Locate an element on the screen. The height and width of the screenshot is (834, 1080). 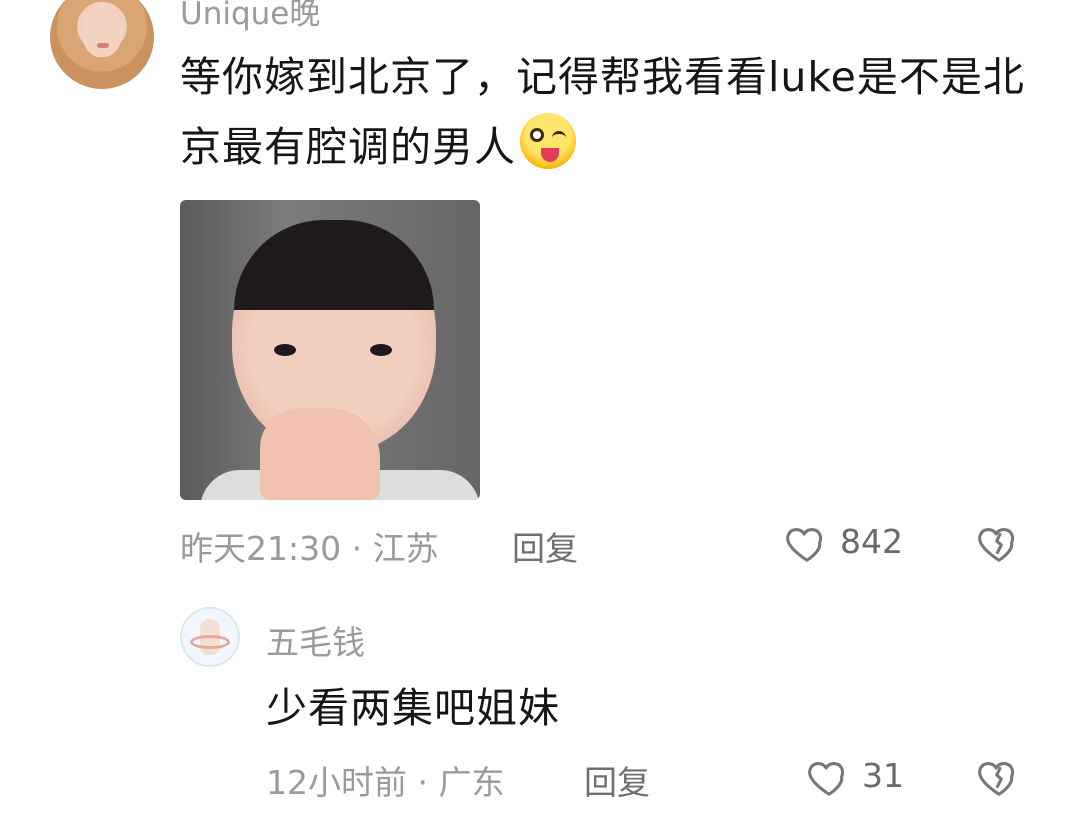
comment-text-body: 等你嫁到北京了，记得帮我看看luke是不是北京最有腔调的男人 is located at coordinates (602, 112).